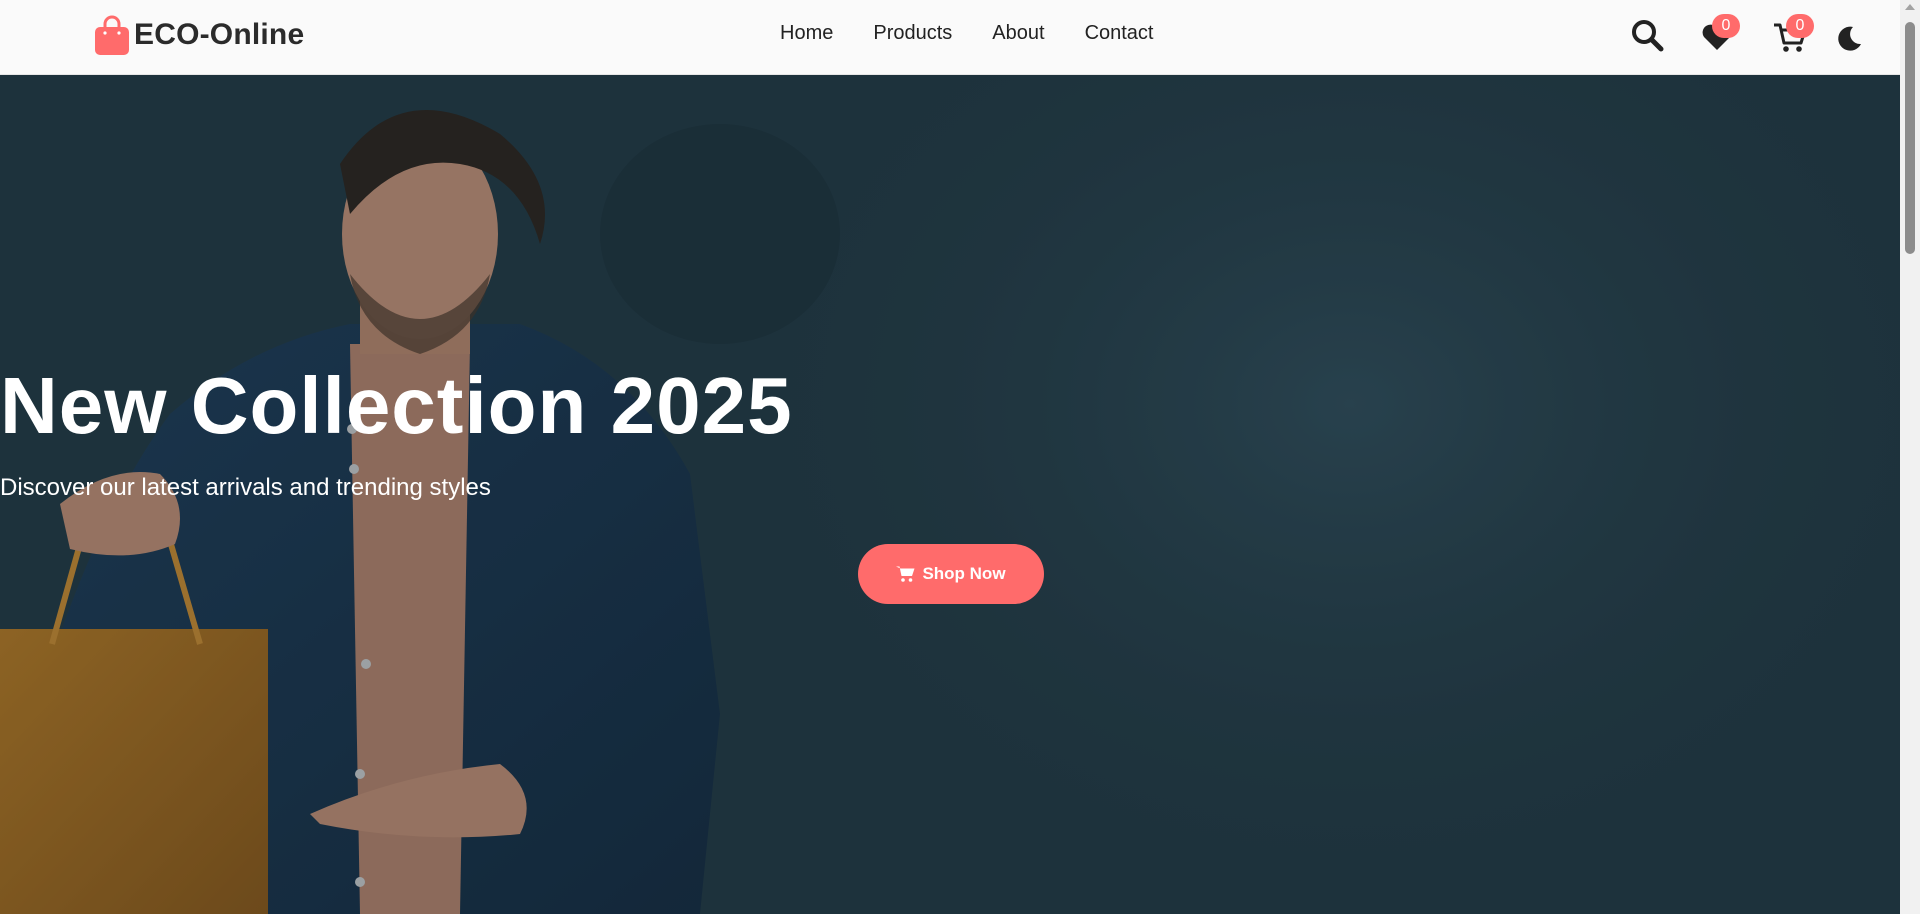 This screenshot has width=1920, height=914. Describe the element at coordinates (964, 573) in the screenshot. I see `shop-now-label: Shop Now` at that location.